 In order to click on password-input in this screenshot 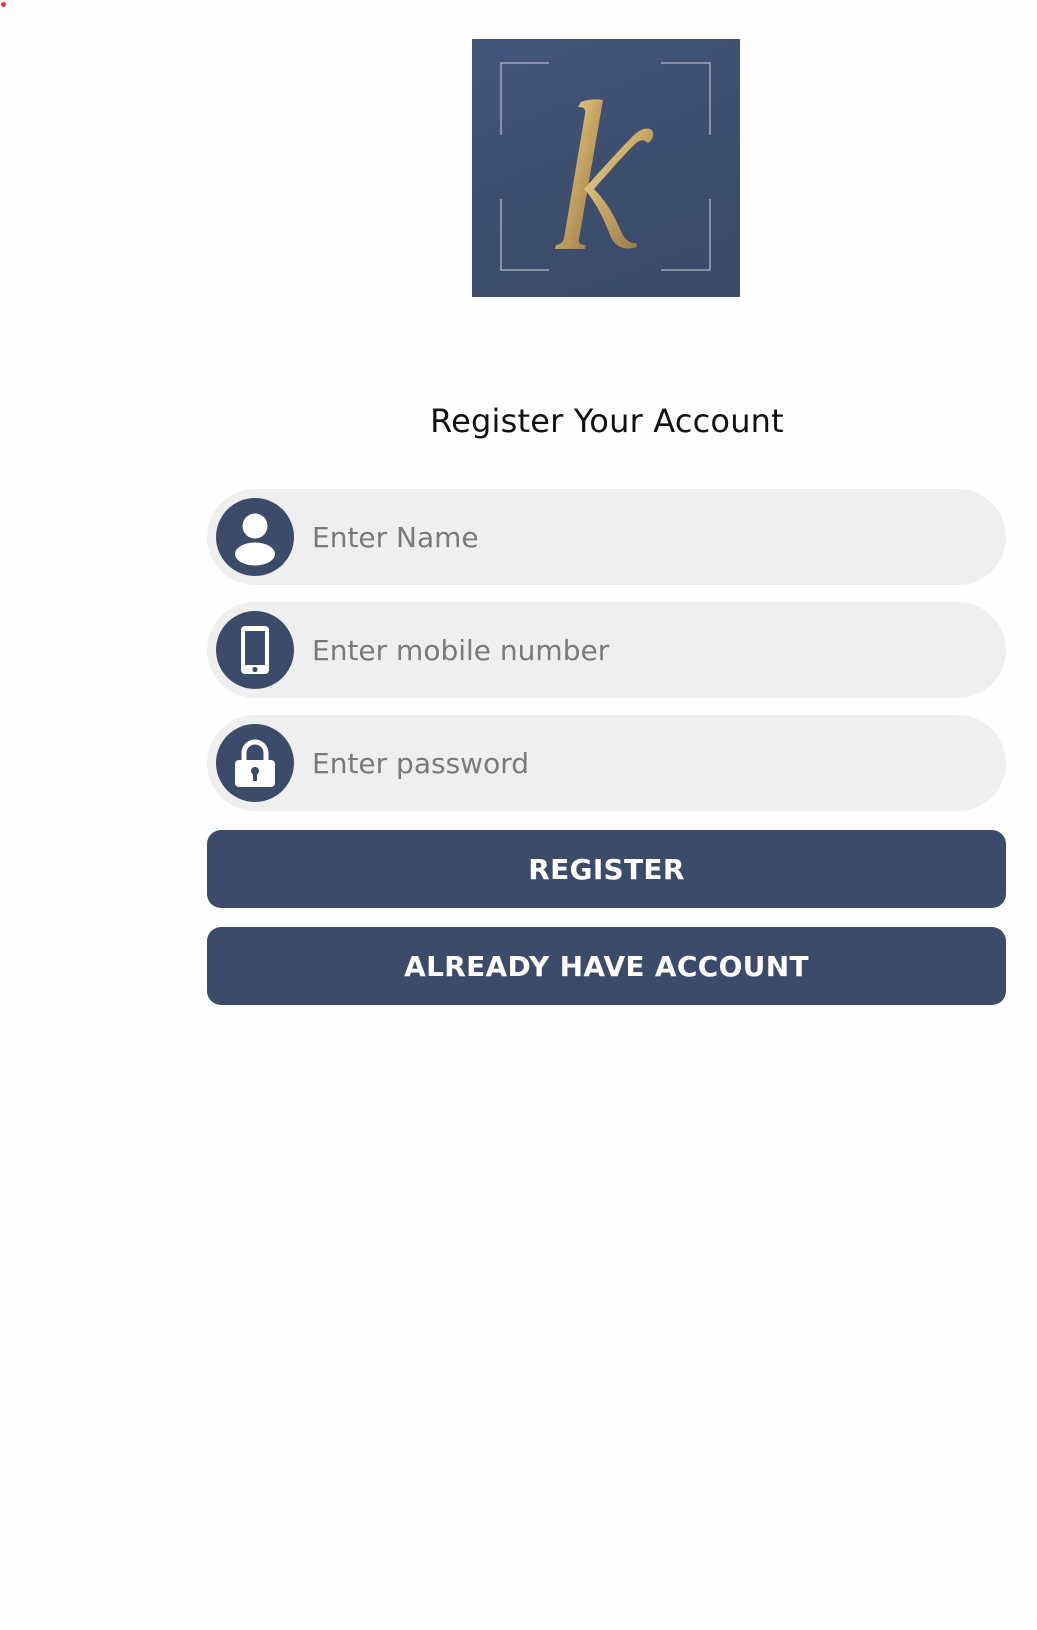, I will do `click(642, 763)`.